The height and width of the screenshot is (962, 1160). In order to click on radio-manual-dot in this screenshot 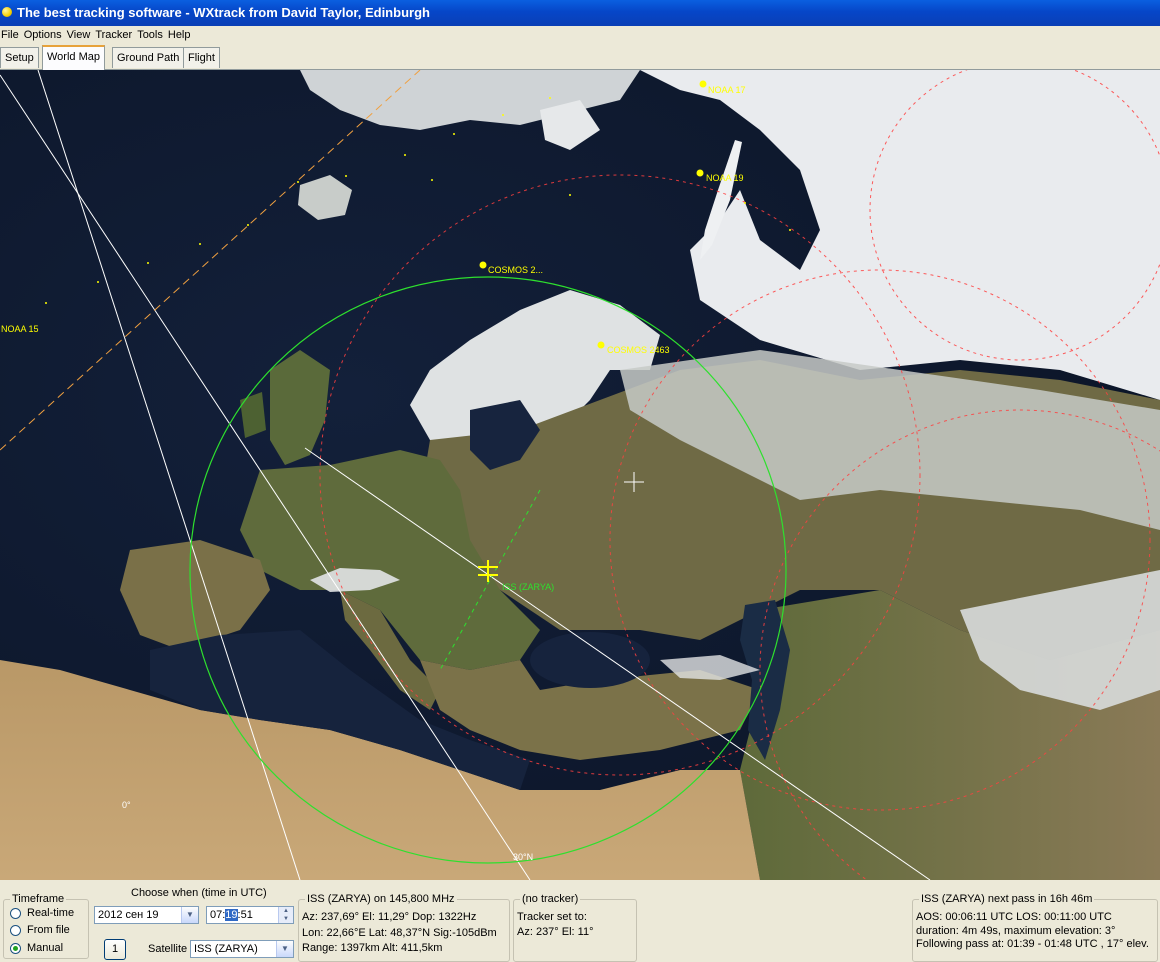, I will do `click(15, 948)`.